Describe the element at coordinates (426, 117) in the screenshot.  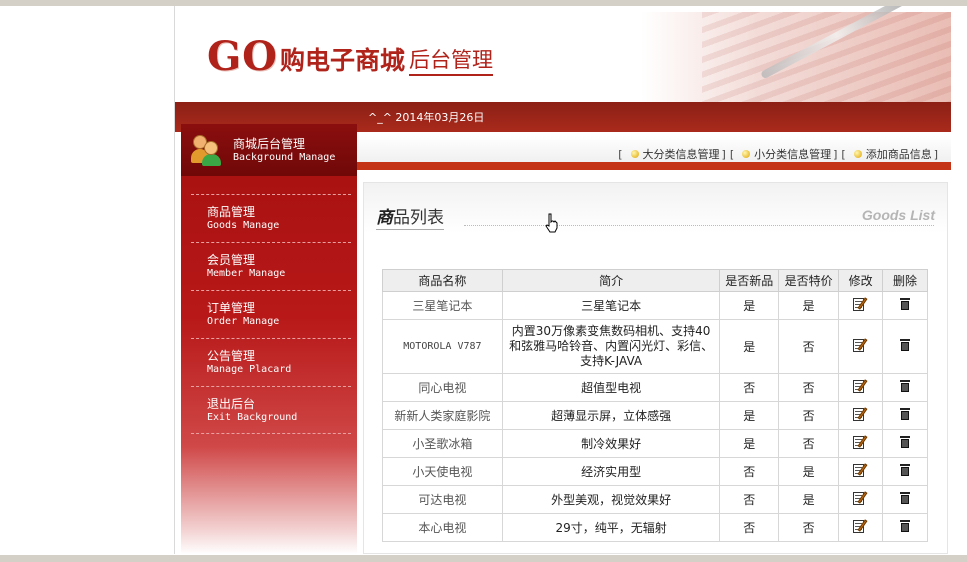
I see `current-date: ^_^ 2014年03月26日` at that location.